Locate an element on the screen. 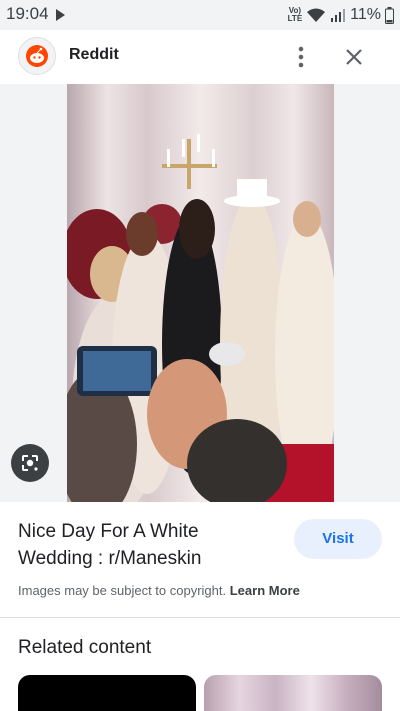 This screenshot has height=711, width=400. more-vert-icon is located at coordinates (301, 57).